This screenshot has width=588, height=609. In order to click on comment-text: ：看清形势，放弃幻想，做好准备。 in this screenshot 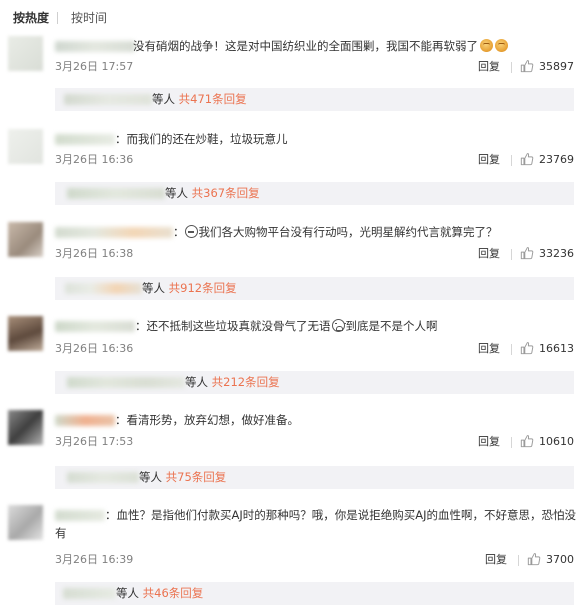, I will do `click(207, 420)`.